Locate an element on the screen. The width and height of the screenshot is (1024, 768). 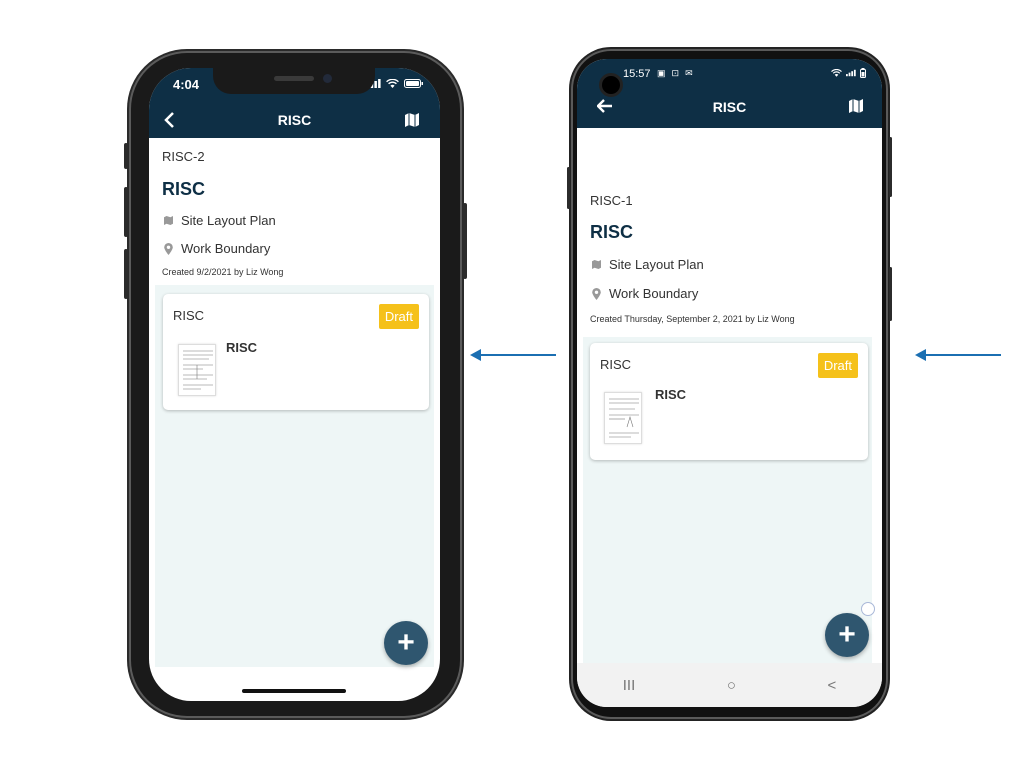
volume-button is located at coordinates (890, 167).